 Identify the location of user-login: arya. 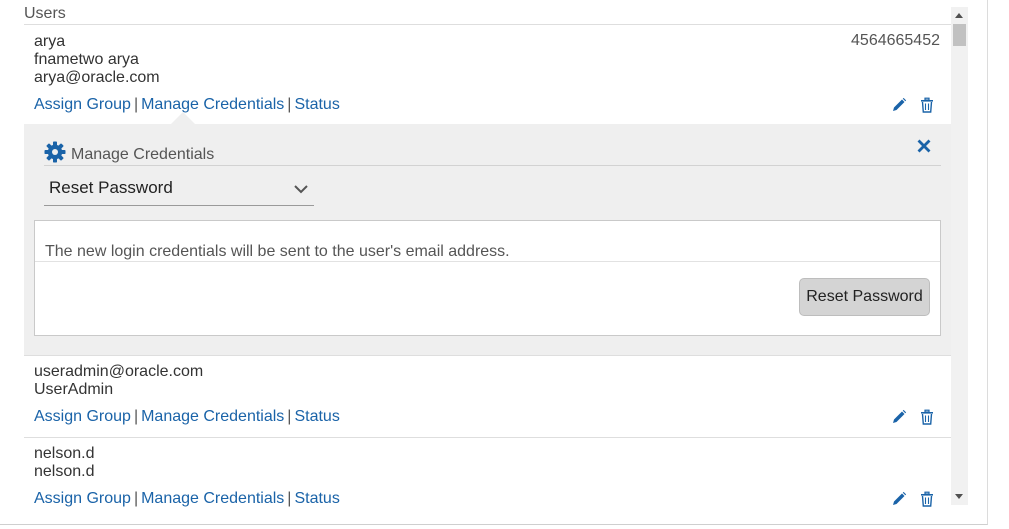
(50, 41).